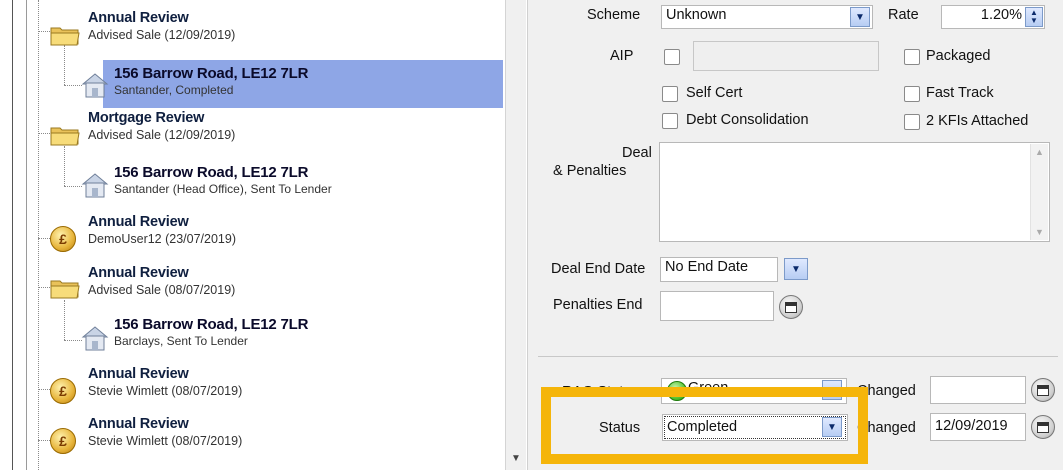 This screenshot has width=1063, height=471. I want to click on tree-node-annual-review-1: Annual Review Advised Sale (12/09/2019), so click(270, 31).